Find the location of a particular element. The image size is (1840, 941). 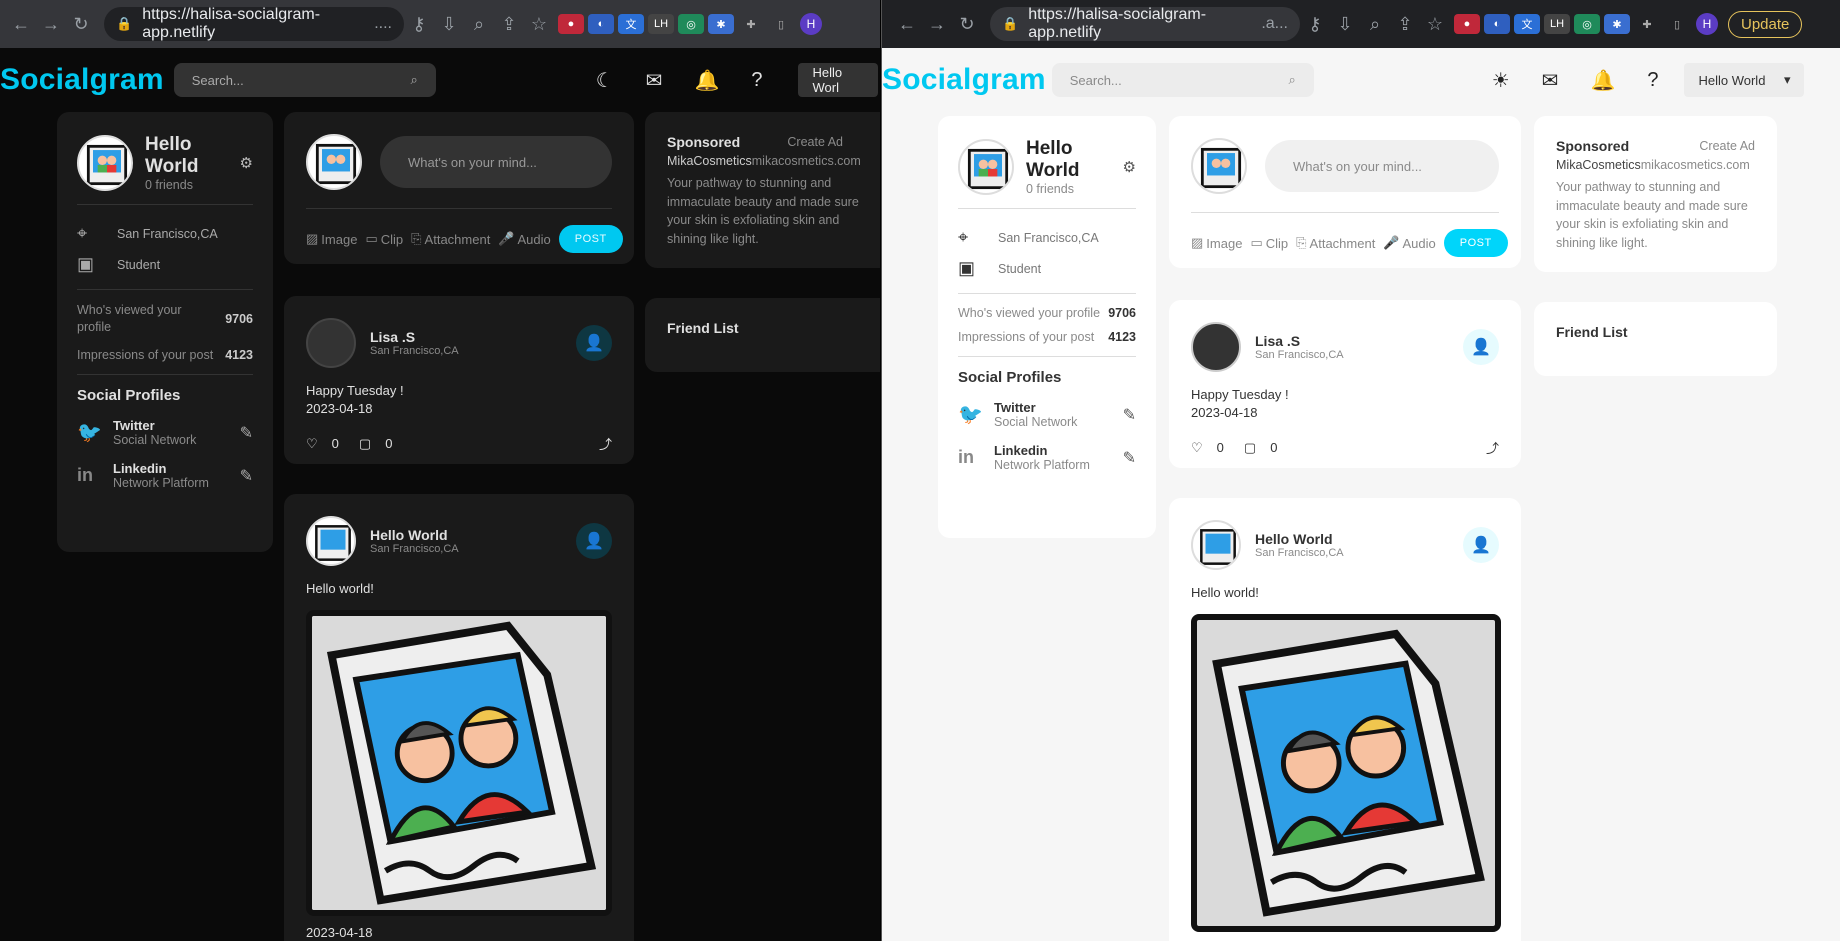

user-menu-select: Hello World ▾ is located at coordinates (1744, 80).